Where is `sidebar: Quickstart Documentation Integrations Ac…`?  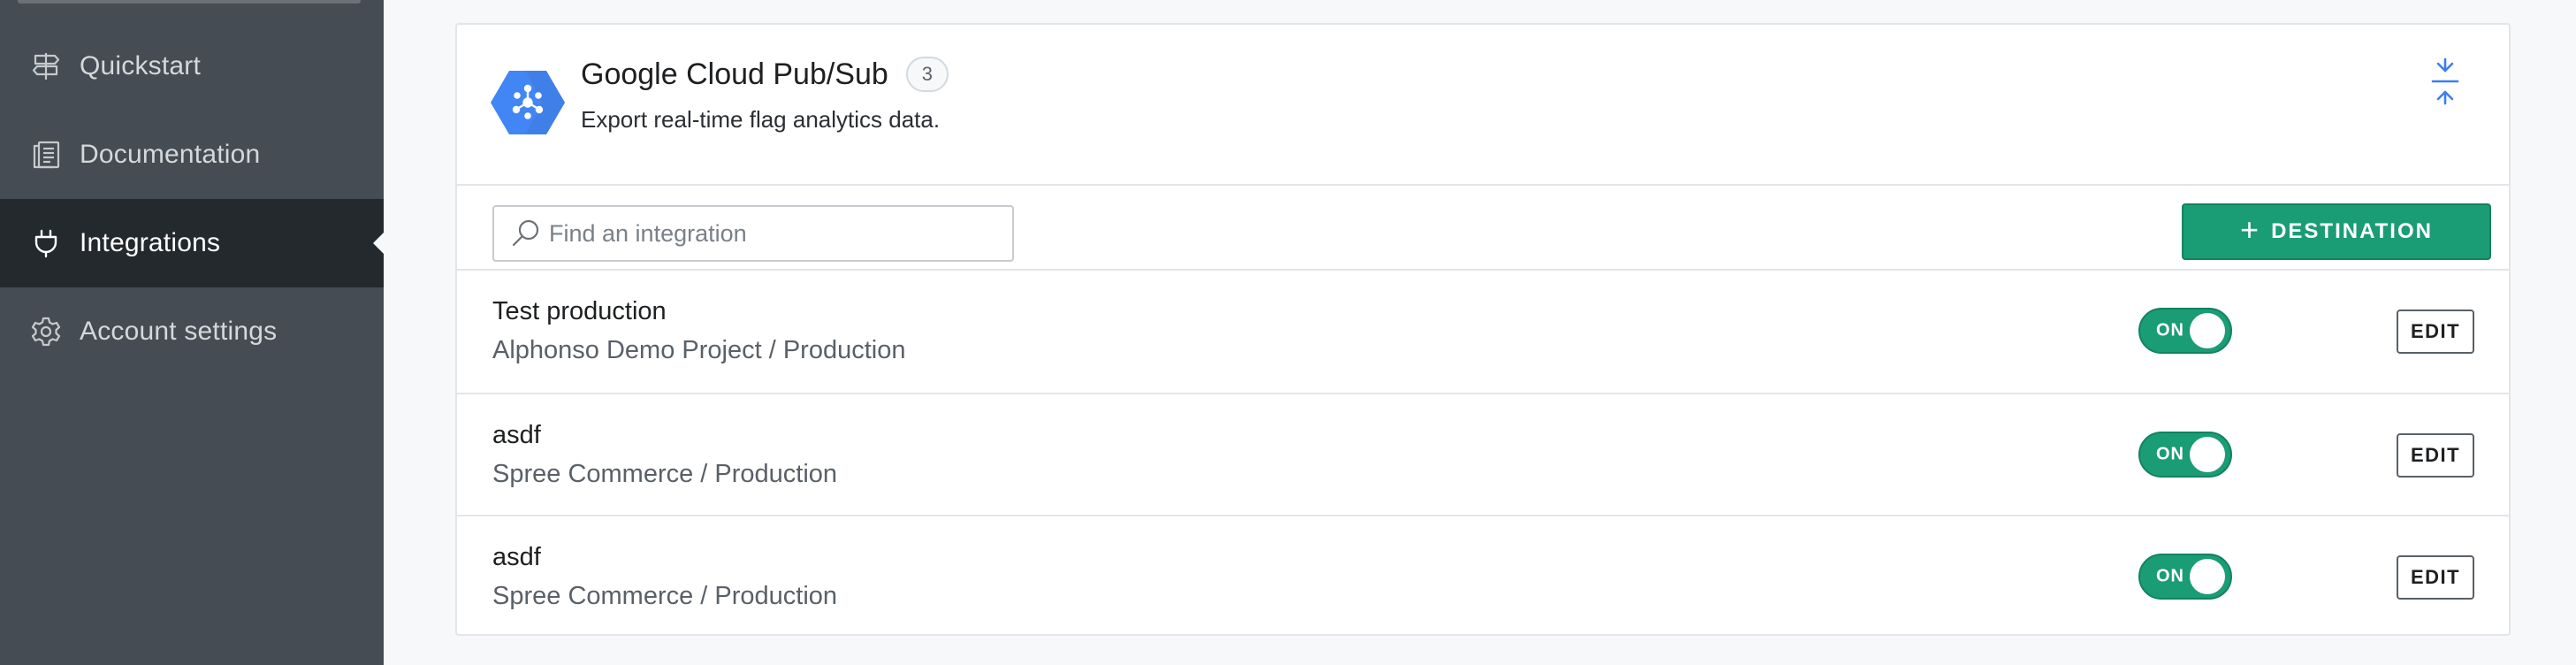
sidebar: Quickstart Documentation Integrations Ac… is located at coordinates (192, 332).